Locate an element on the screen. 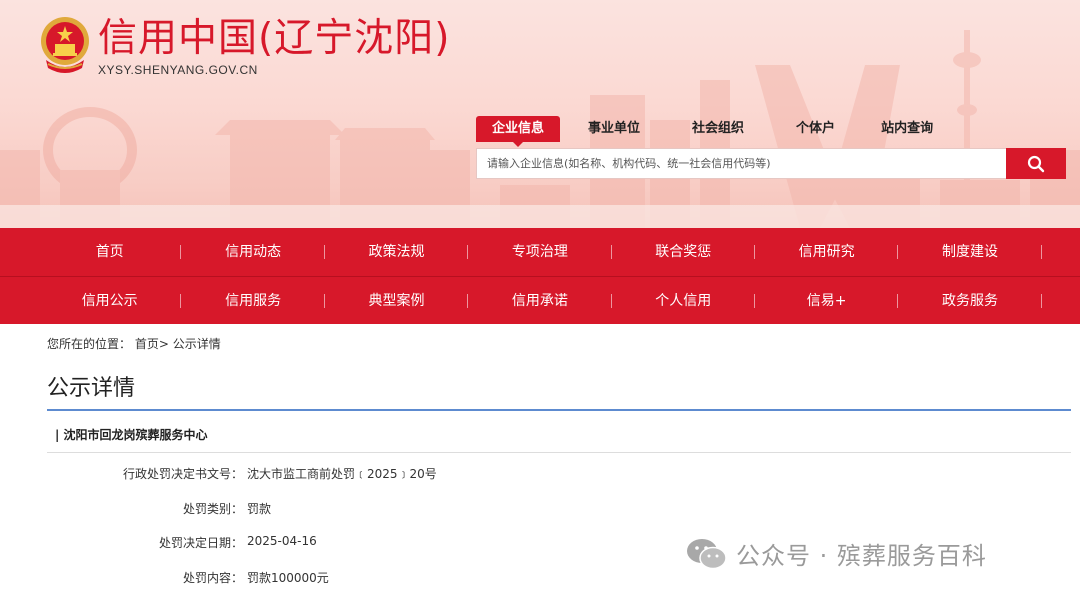 This screenshot has height=597, width=1080. site-logo: 信用中国(辽宁沈阳) XYSY.SHENYANG.GOV.CN is located at coordinates (244, 45).